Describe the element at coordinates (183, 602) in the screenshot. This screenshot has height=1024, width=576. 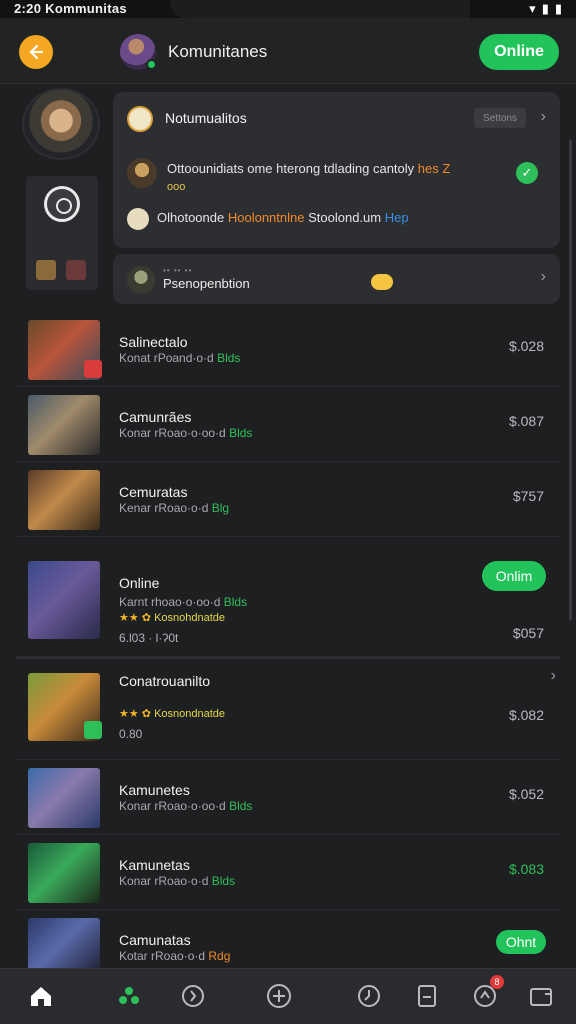
I see `item-sub: Karnt rhoao·o·oo·d Blds` at that location.